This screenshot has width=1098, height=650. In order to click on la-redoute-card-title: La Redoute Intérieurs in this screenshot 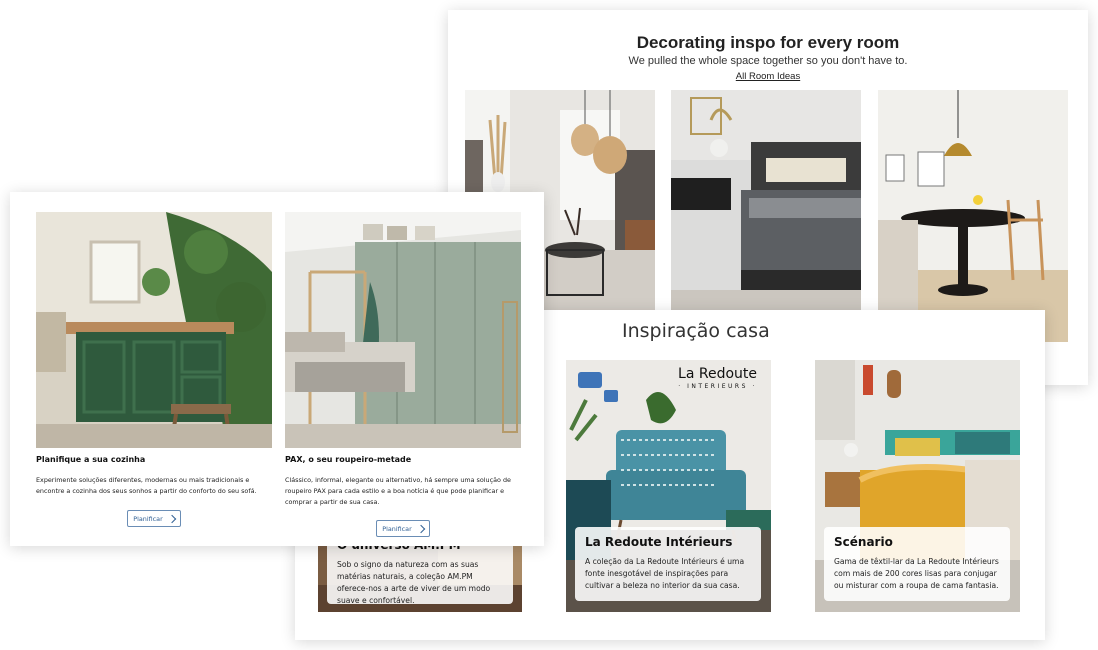, I will do `click(659, 542)`.